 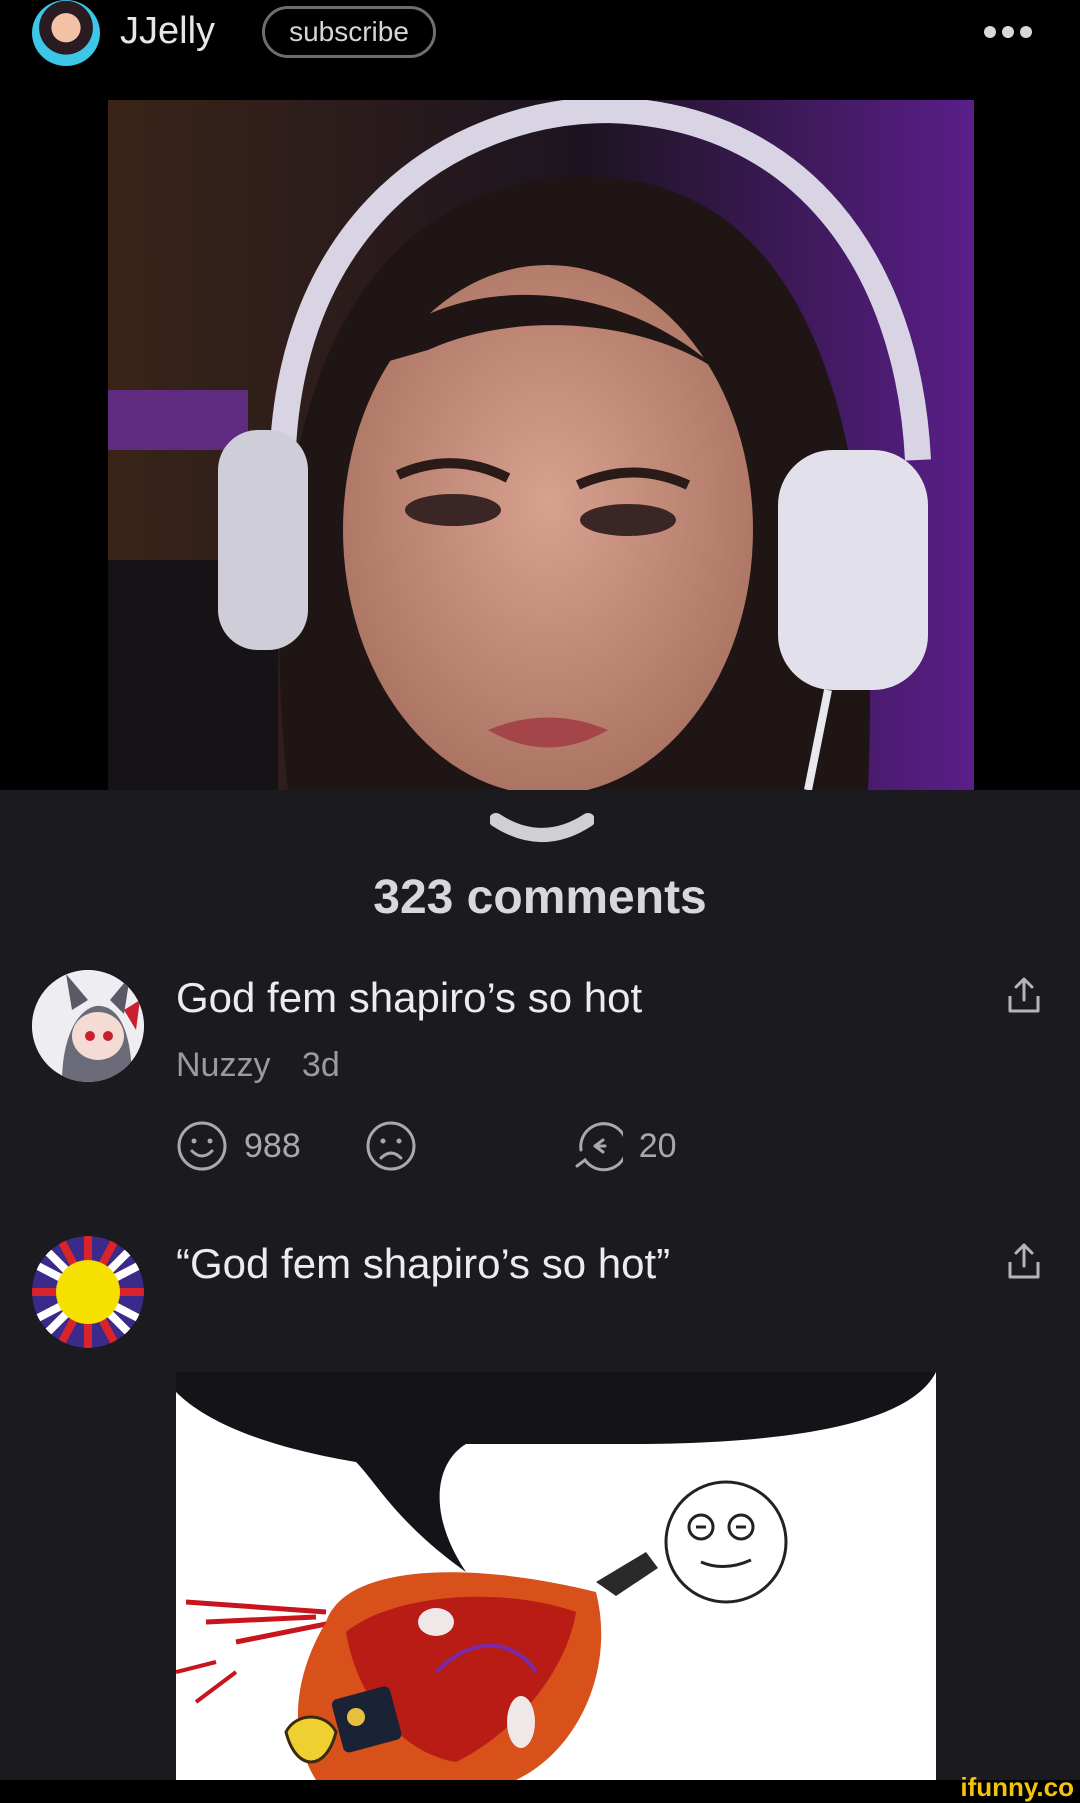 I want to click on chevron-down-icon, so click(x=542, y=830).